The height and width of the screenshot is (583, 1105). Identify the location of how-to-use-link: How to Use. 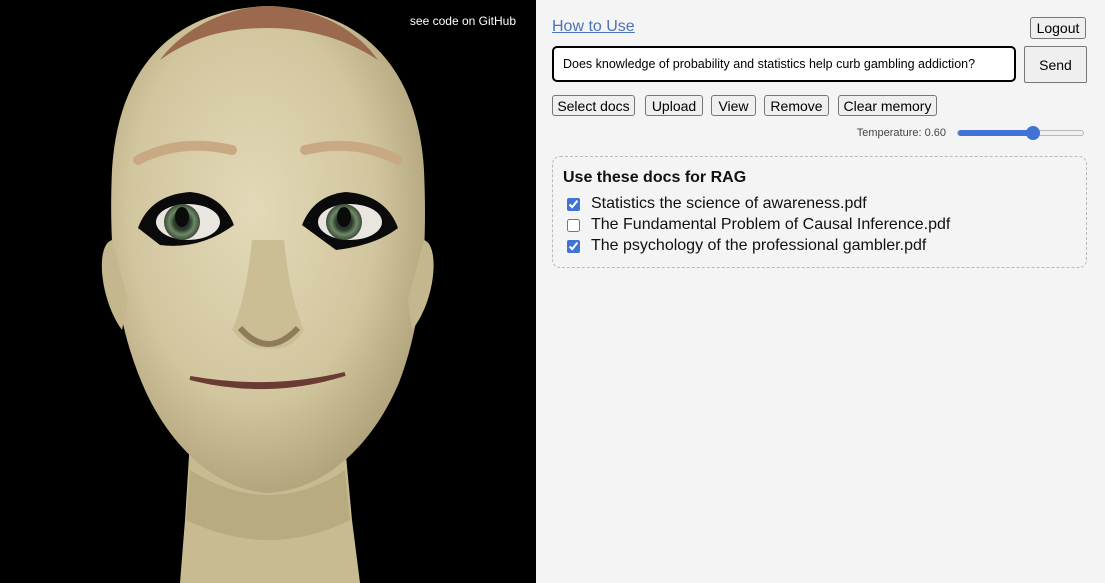
(593, 27).